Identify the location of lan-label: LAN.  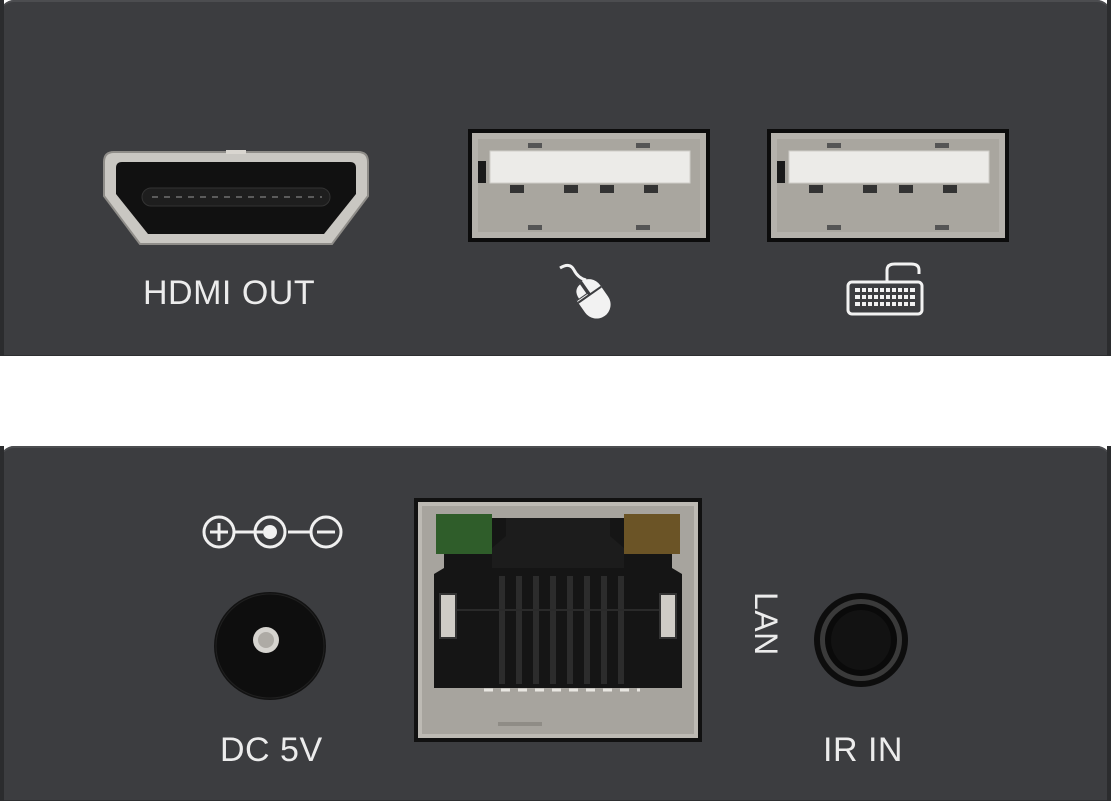
(766, 624).